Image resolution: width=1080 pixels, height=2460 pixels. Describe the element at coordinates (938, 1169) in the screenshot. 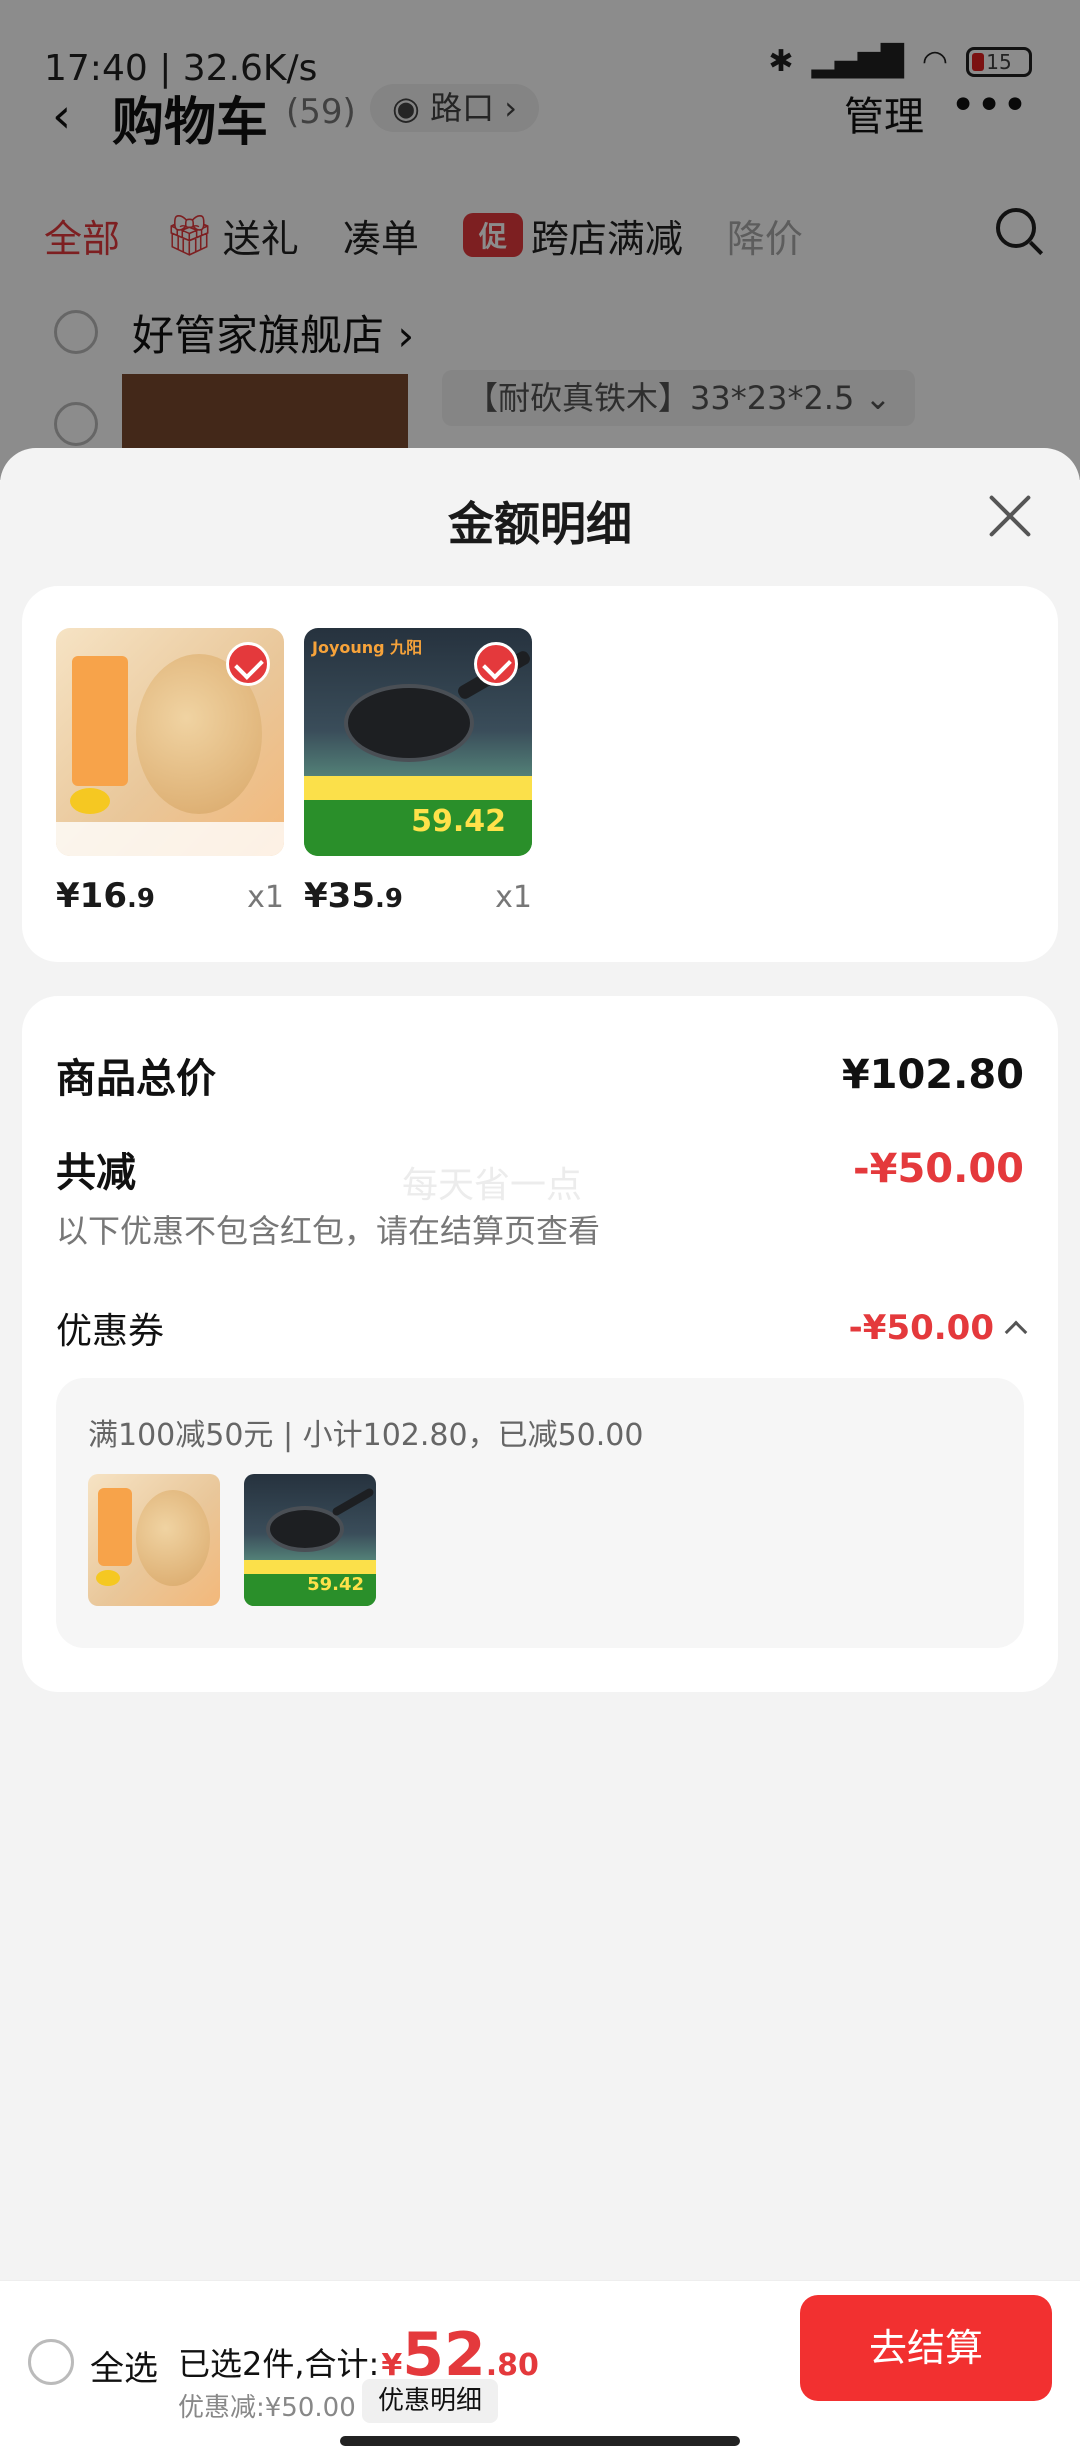

I see `discount-value: -¥50.00` at that location.